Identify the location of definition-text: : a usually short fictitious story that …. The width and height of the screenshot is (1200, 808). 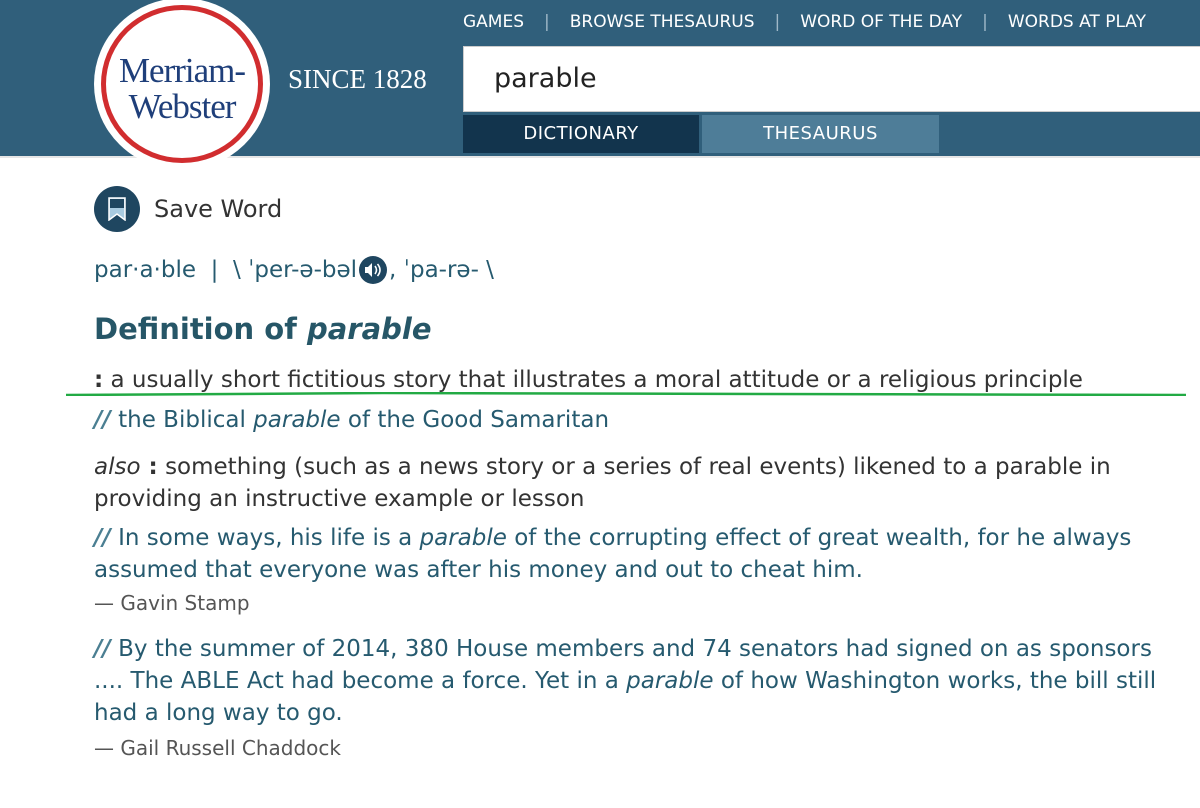
(588, 380).